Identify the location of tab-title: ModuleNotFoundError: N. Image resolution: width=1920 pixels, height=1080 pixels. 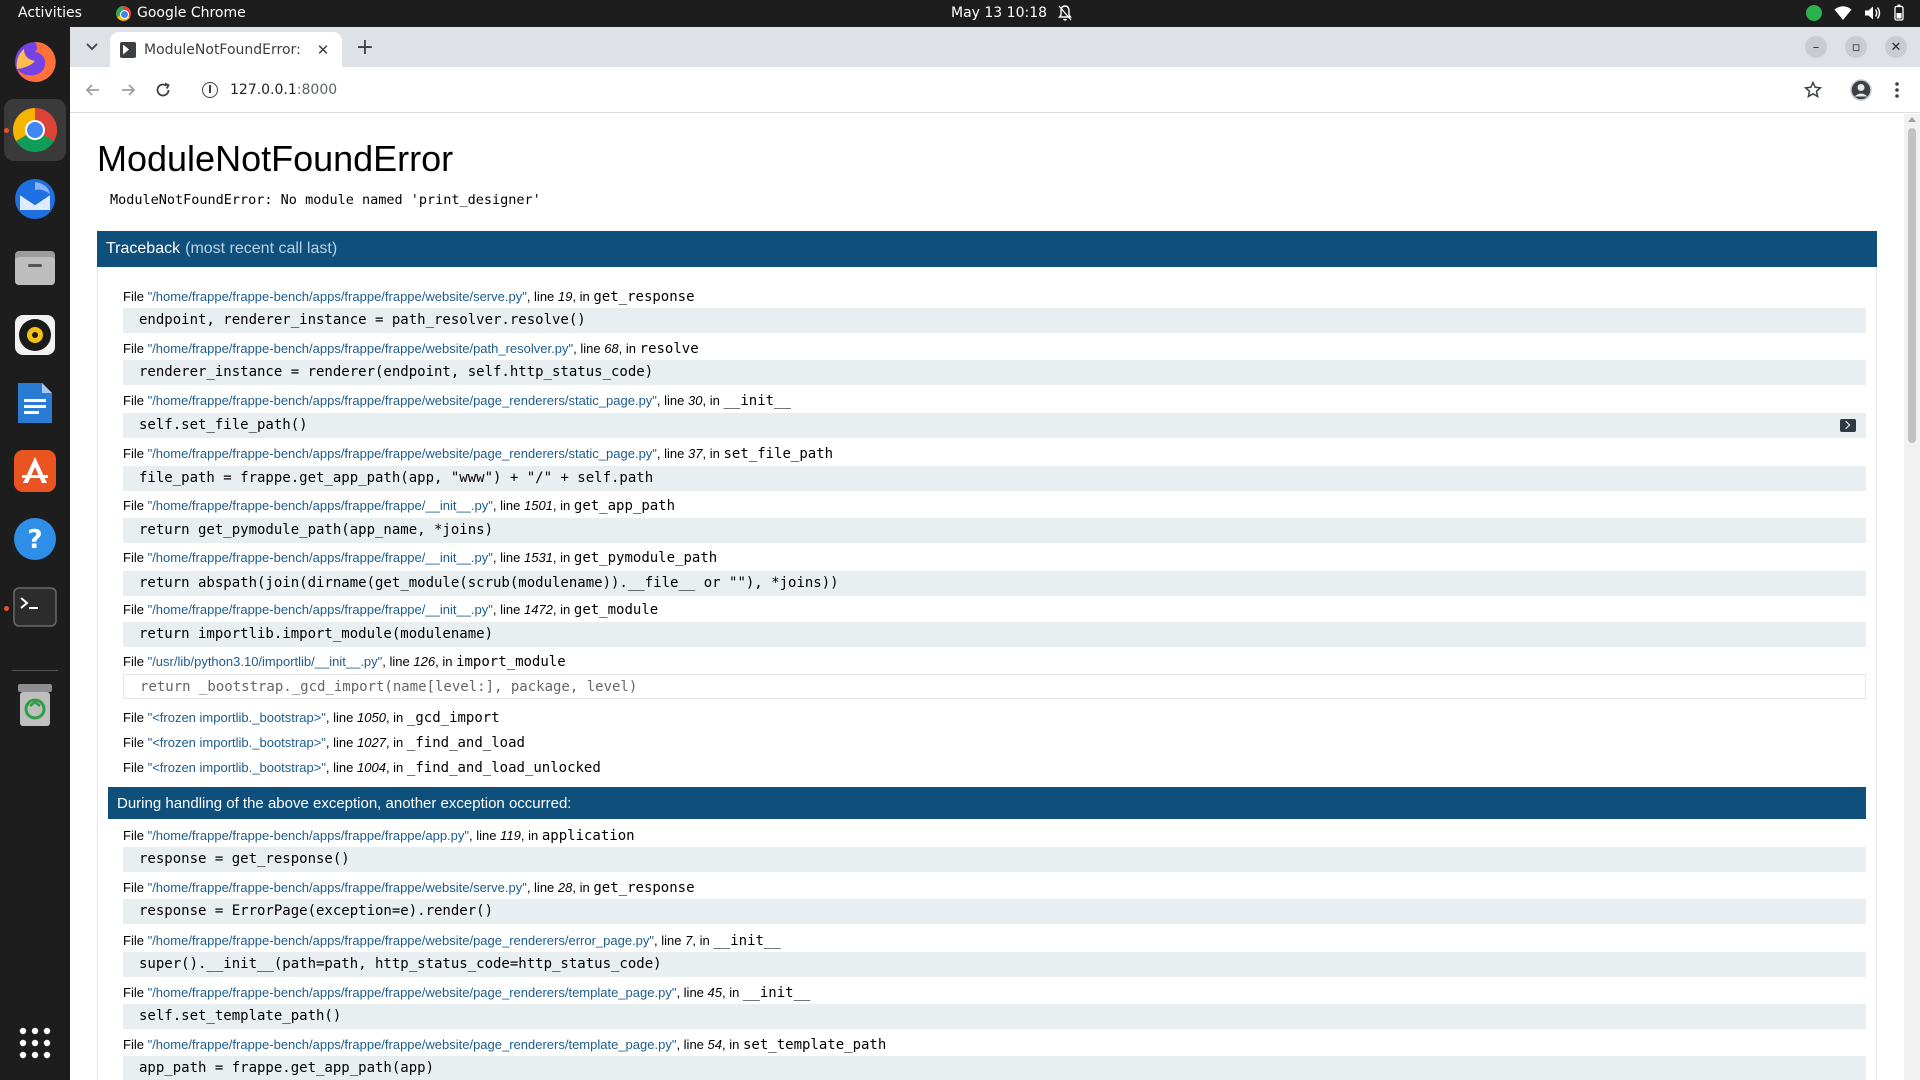
(225, 49).